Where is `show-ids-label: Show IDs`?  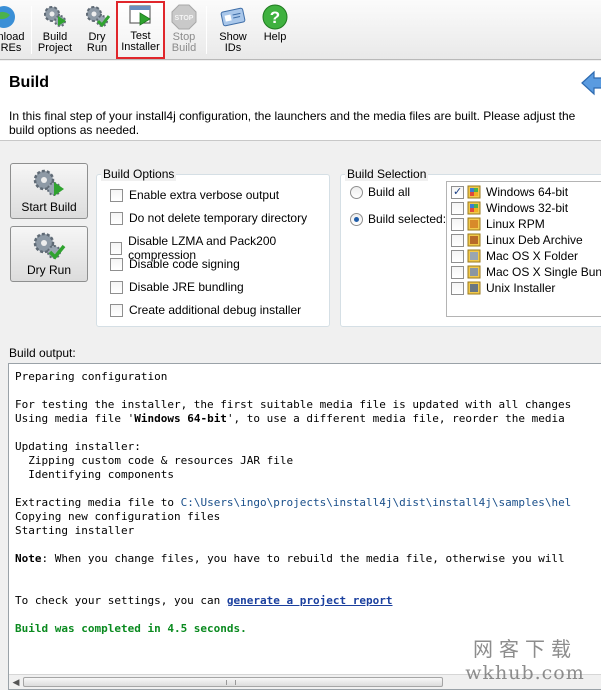 show-ids-label: Show IDs is located at coordinates (233, 42).